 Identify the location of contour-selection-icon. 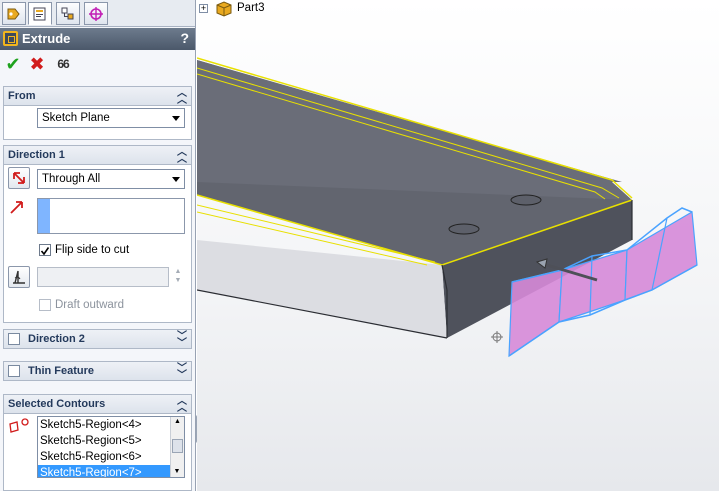
(19, 425).